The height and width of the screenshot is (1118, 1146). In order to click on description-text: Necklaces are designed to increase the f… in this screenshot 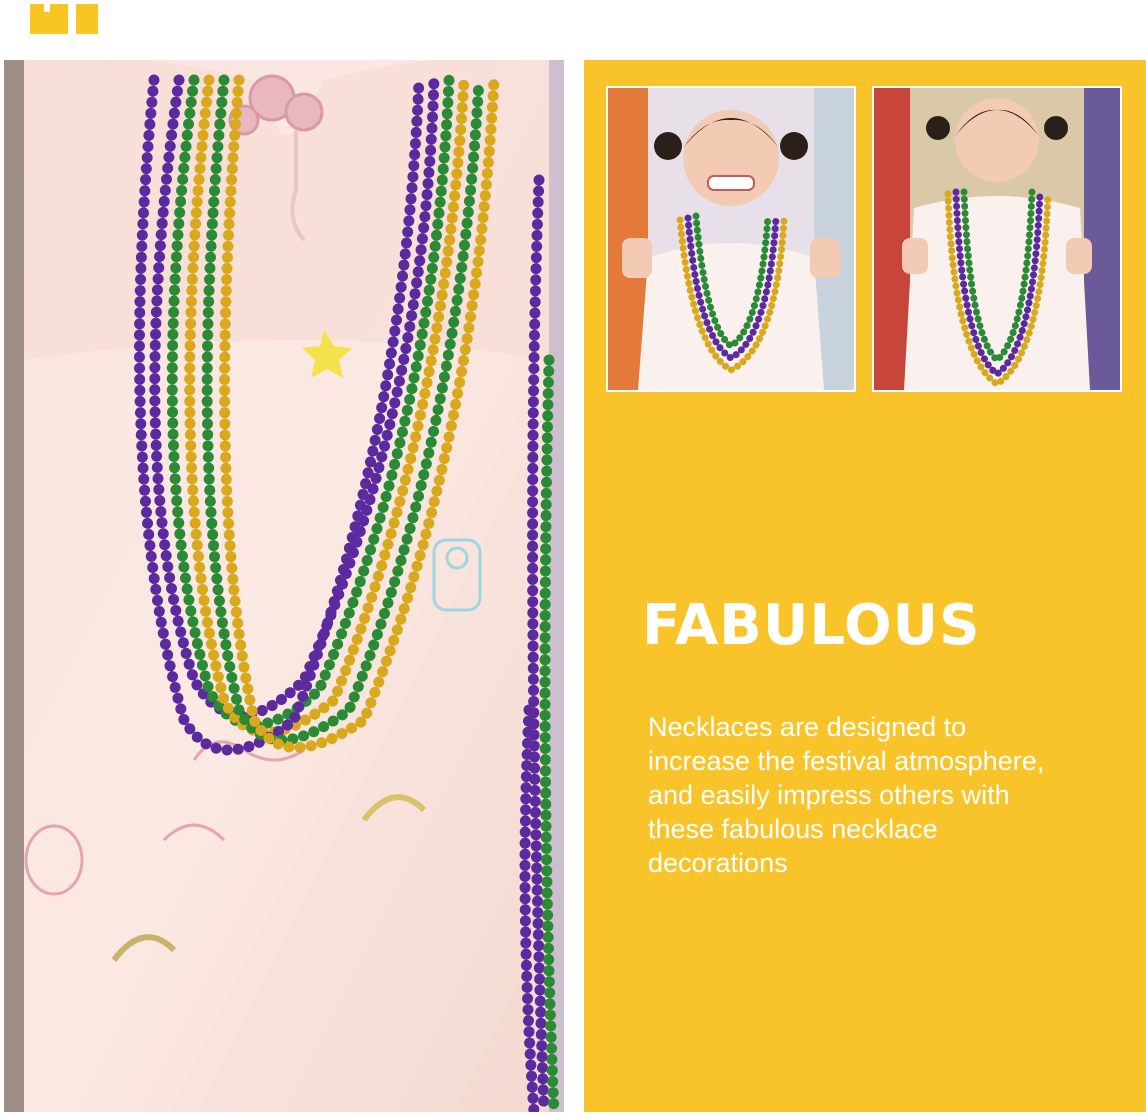, I will do `click(883, 795)`.